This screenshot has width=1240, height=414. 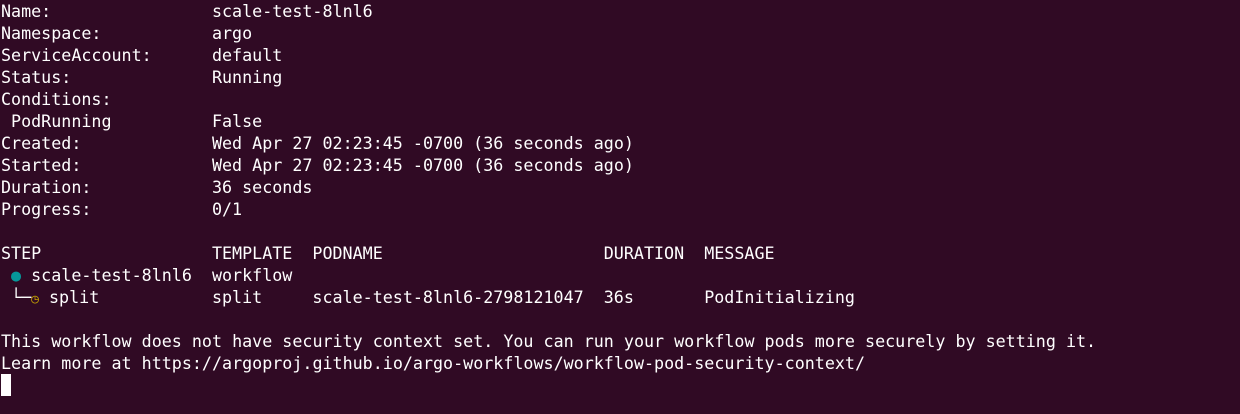 I want to click on detail-label: Conditions:, so click(x=56, y=99).